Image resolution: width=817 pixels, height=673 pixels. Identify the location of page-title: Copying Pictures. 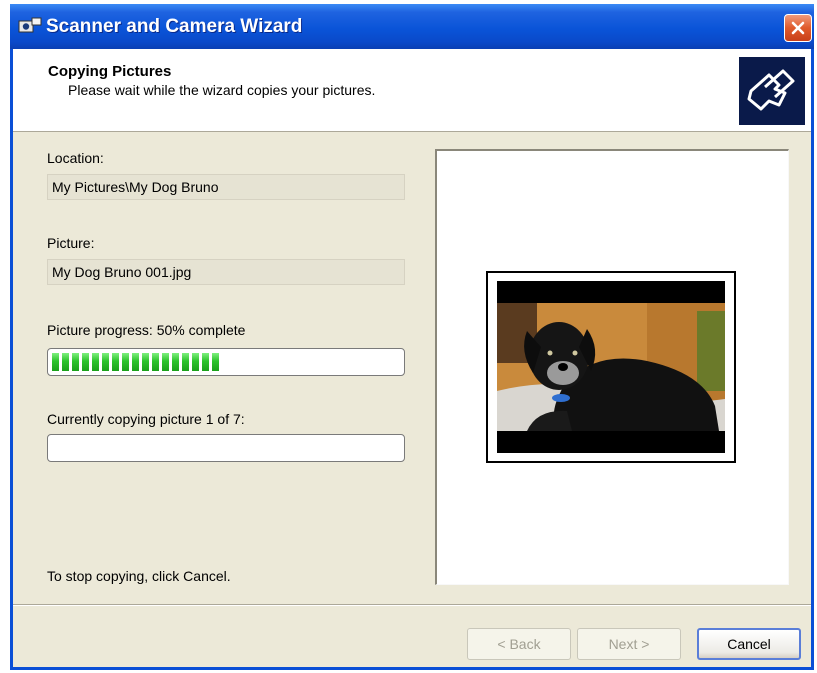
(110, 71).